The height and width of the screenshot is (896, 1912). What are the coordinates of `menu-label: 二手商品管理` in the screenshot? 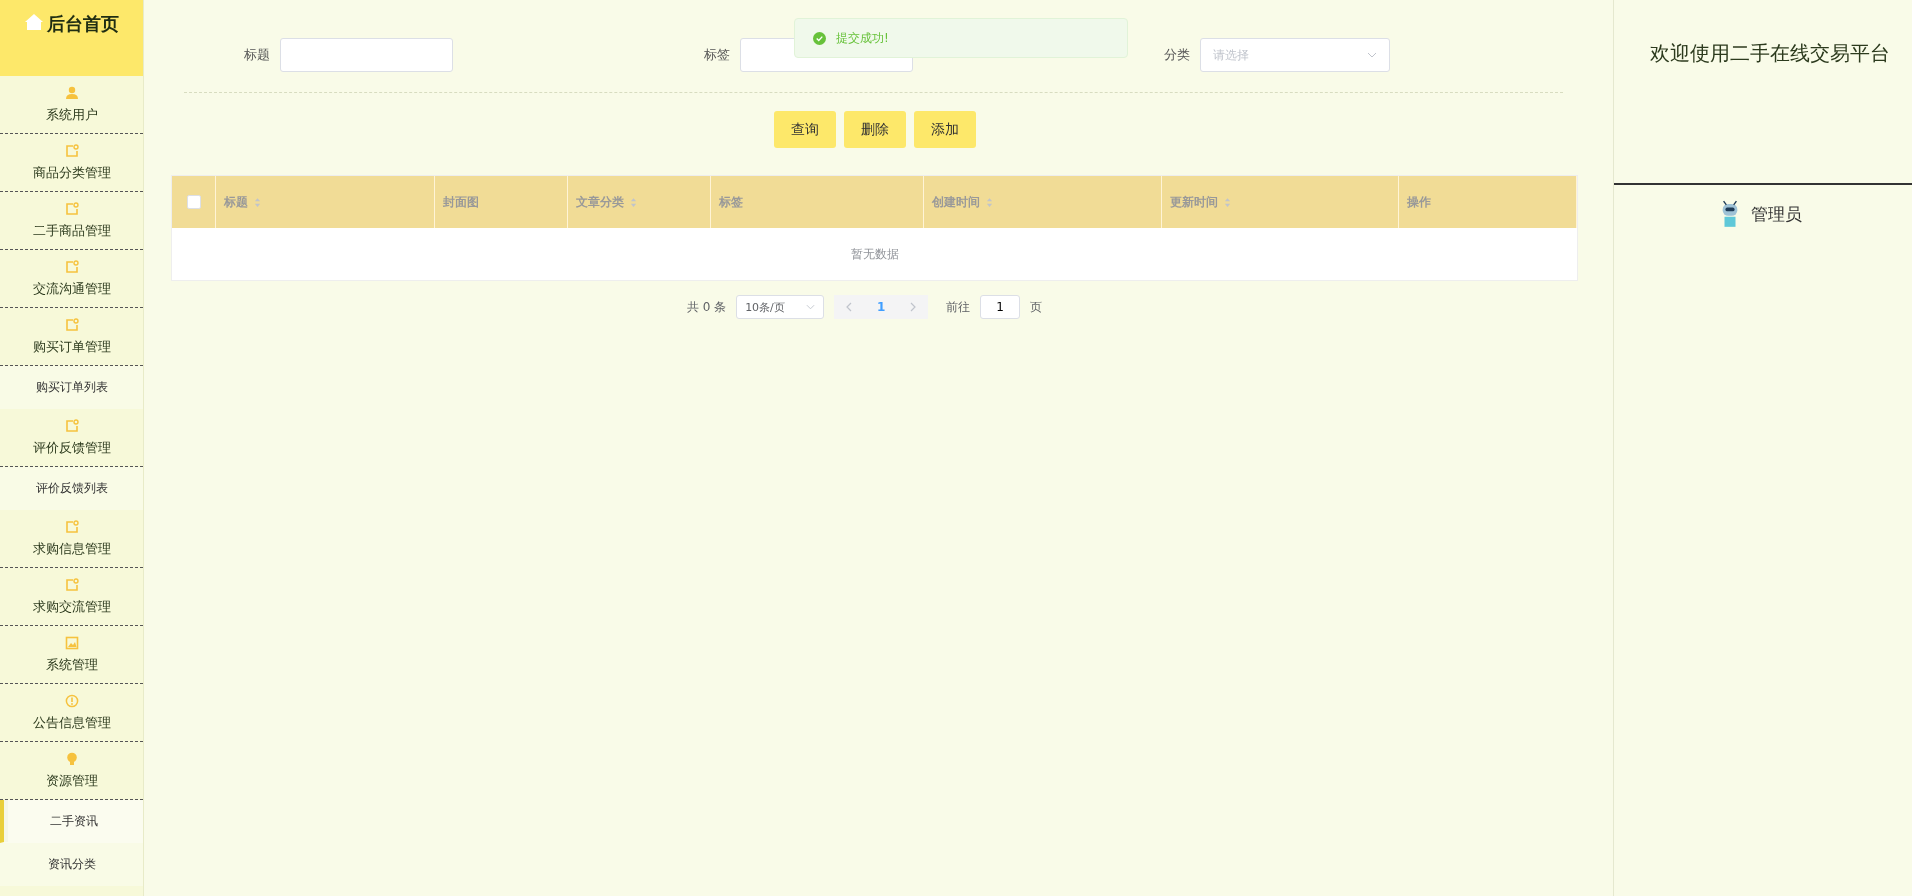 It's located at (71, 230).